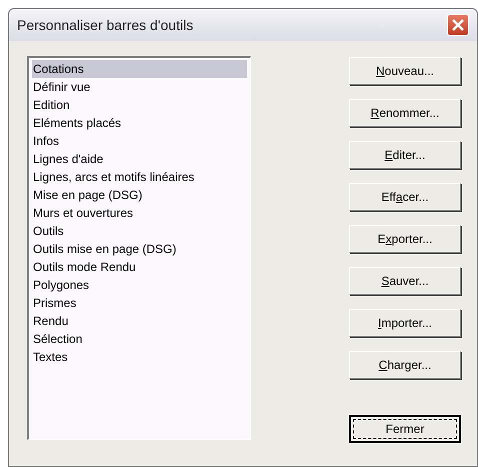  Describe the element at coordinates (139, 357) in the screenshot. I see `list-item: Textes` at that location.